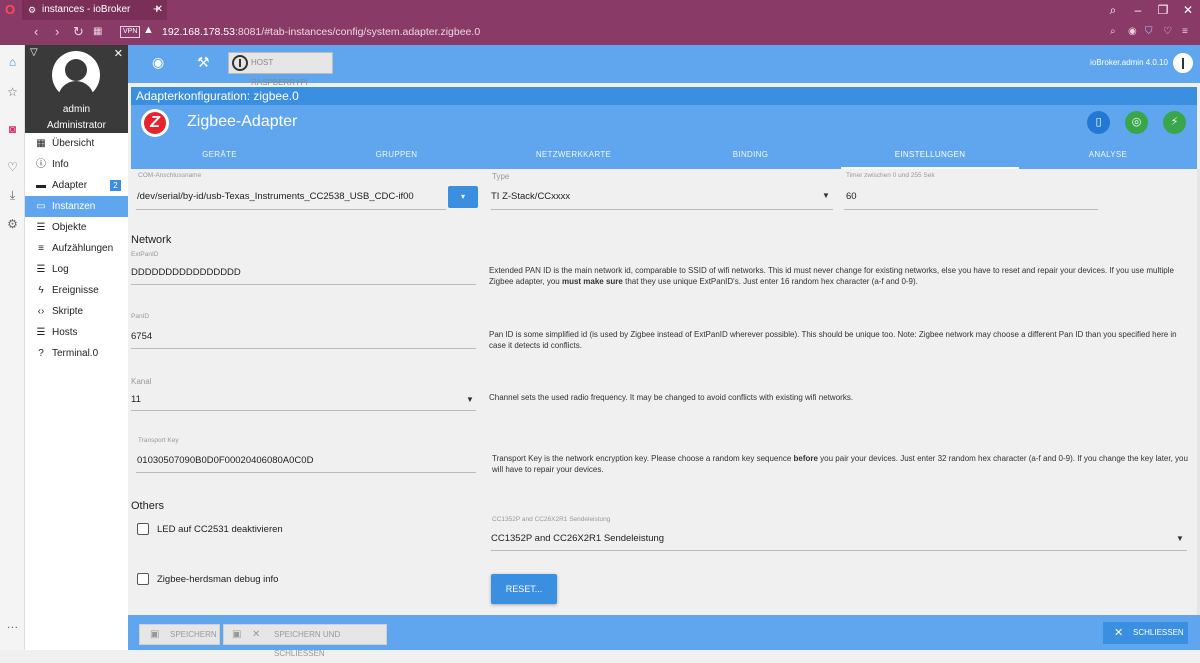 The image size is (1200, 663). Describe the element at coordinates (1138, 10) in the screenshot. I see `minimize-icon: –` at that location.